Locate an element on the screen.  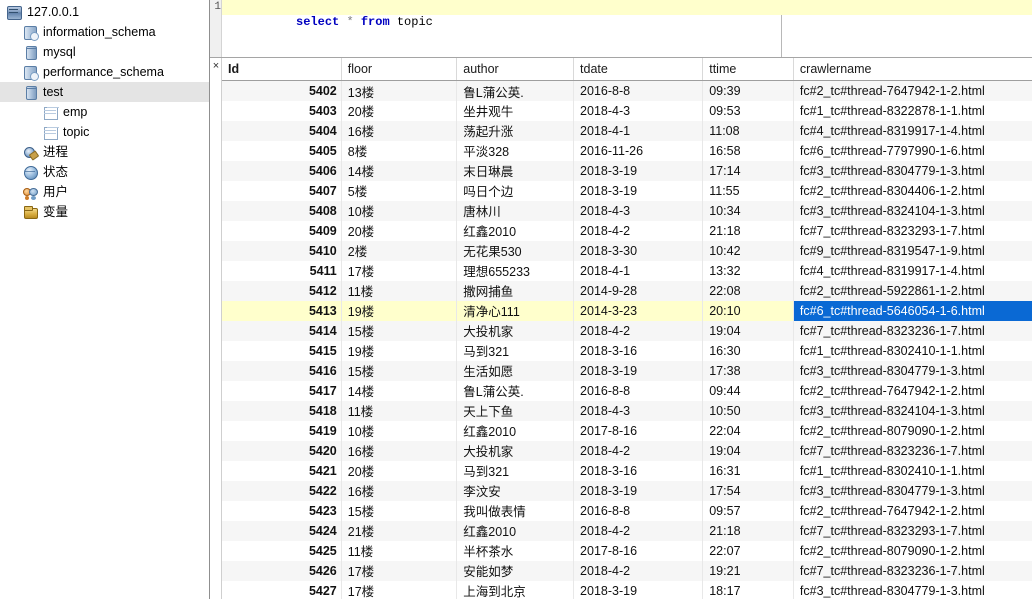
cell-id: 5419 is located at coordinates (282, 430).